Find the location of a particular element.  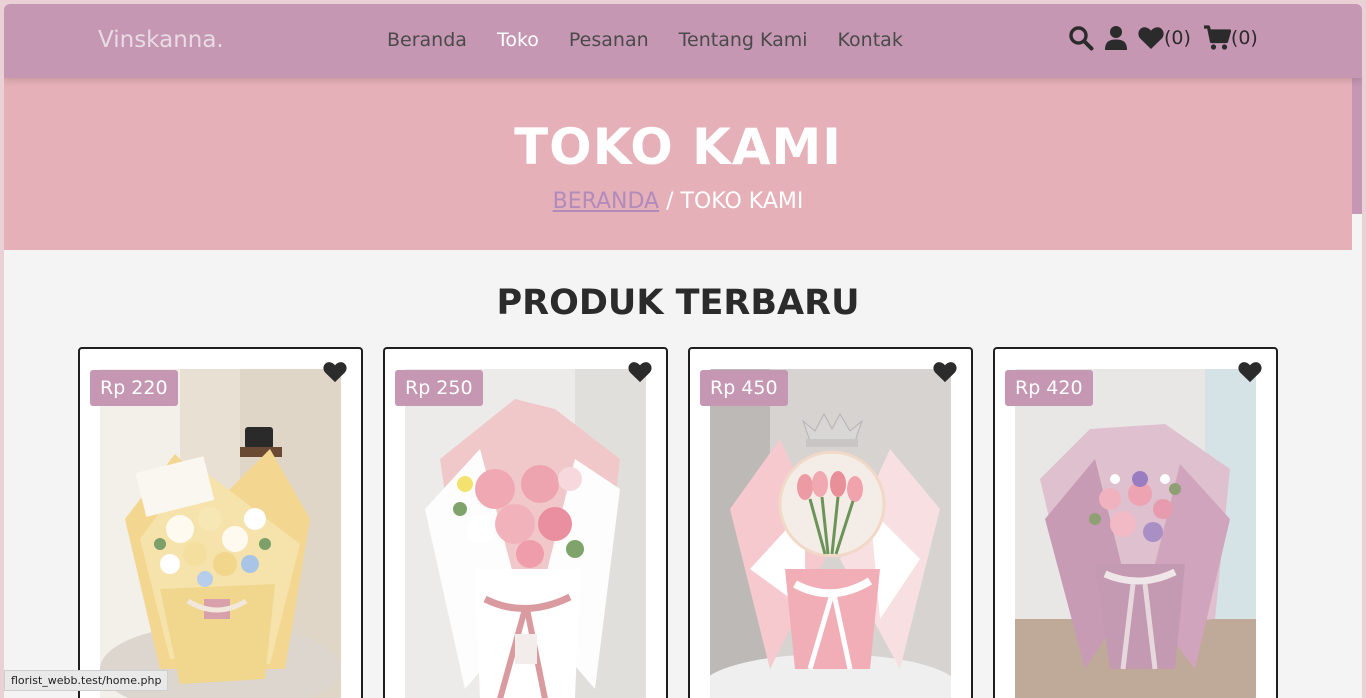

nav-item-toko: Toko is located at coordinates (518, 40).